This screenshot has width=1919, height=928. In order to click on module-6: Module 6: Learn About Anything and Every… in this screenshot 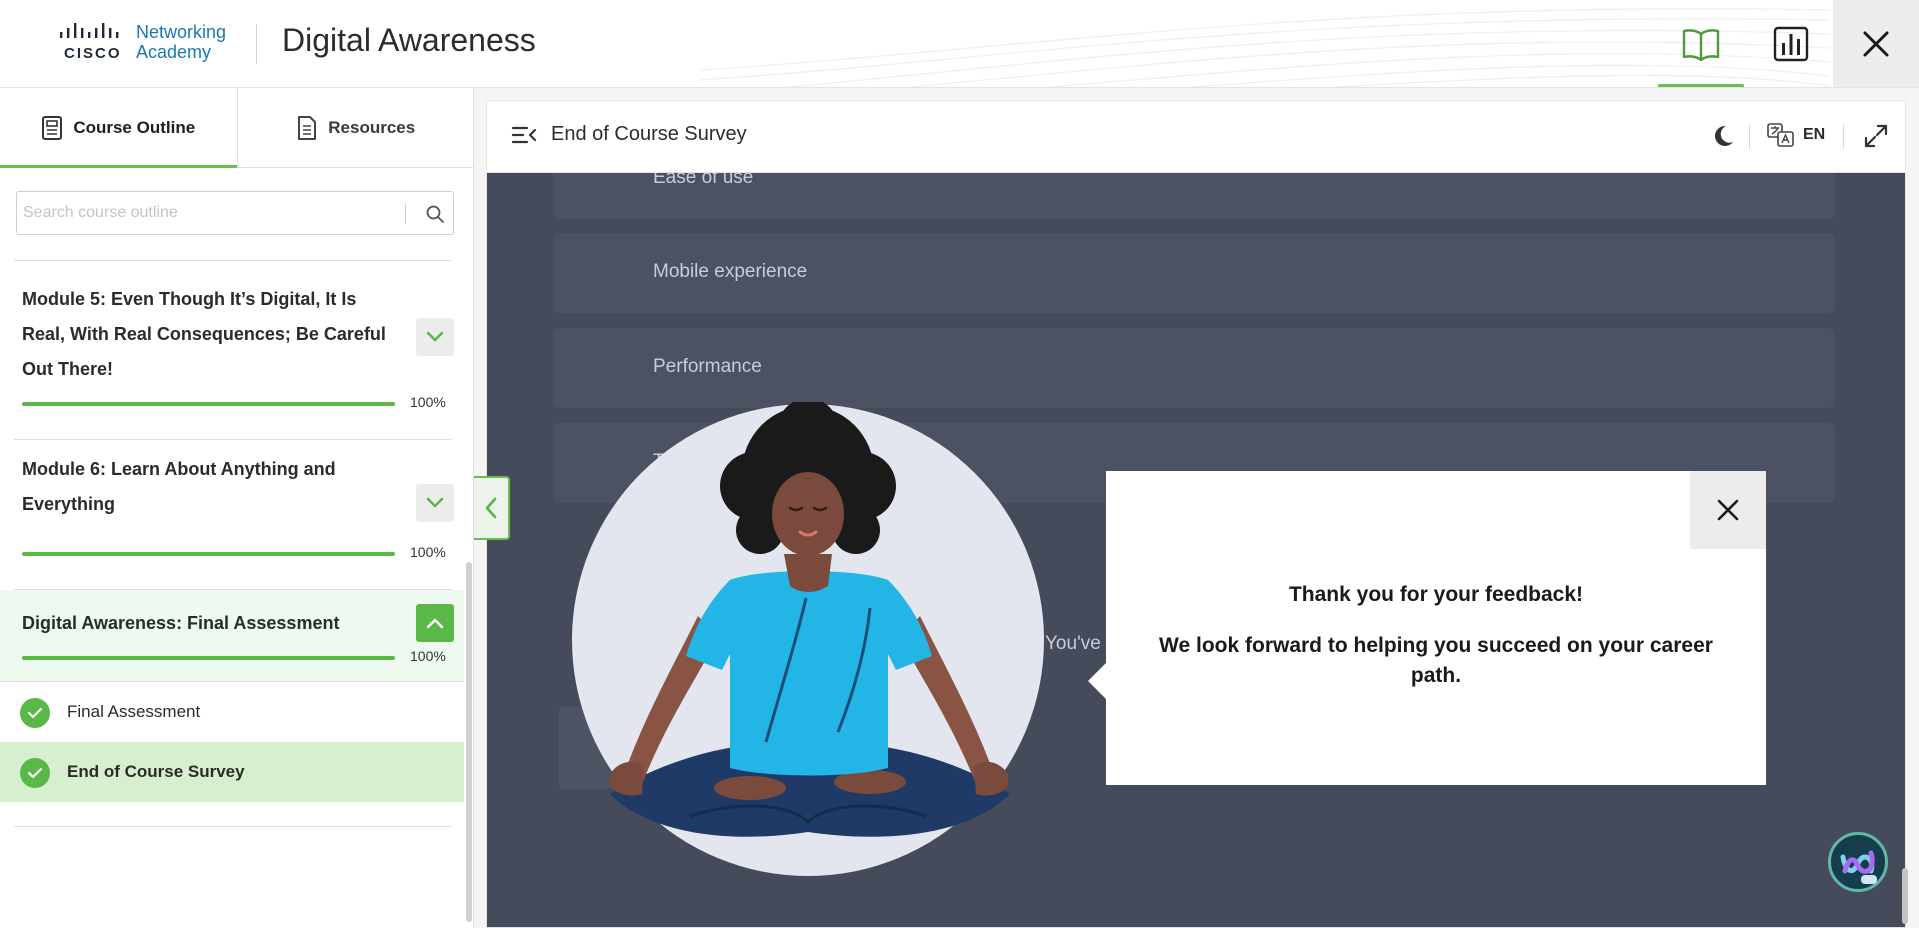, I will do `click(232, 515)`.